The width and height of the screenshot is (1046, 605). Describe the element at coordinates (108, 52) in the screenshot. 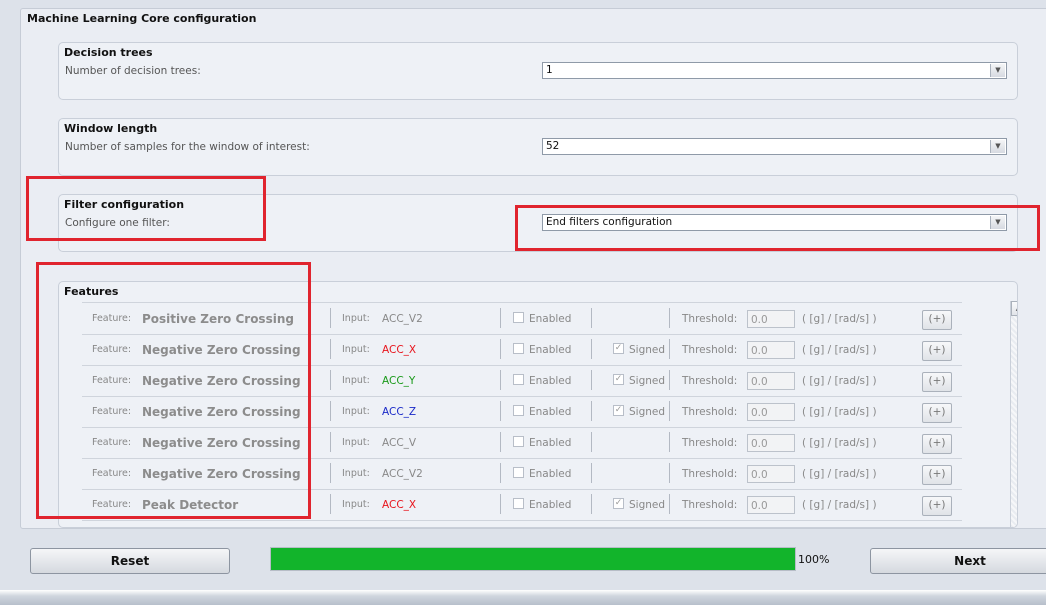

I see `decision-trees-title: Decision trees` at that location.